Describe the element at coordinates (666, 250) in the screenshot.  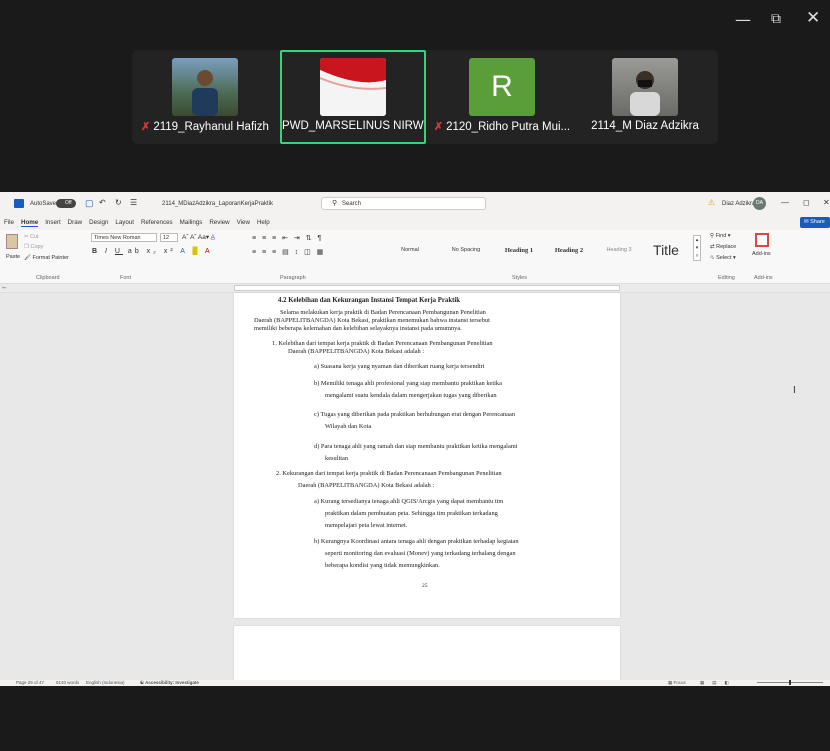
I see `style-title: Title` at that location.